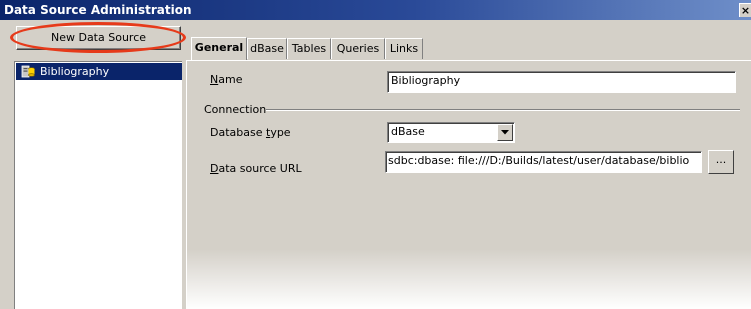 The width and height of the screenshot is (751, 309). I want to click on dropdown-button, so click(505, 132).